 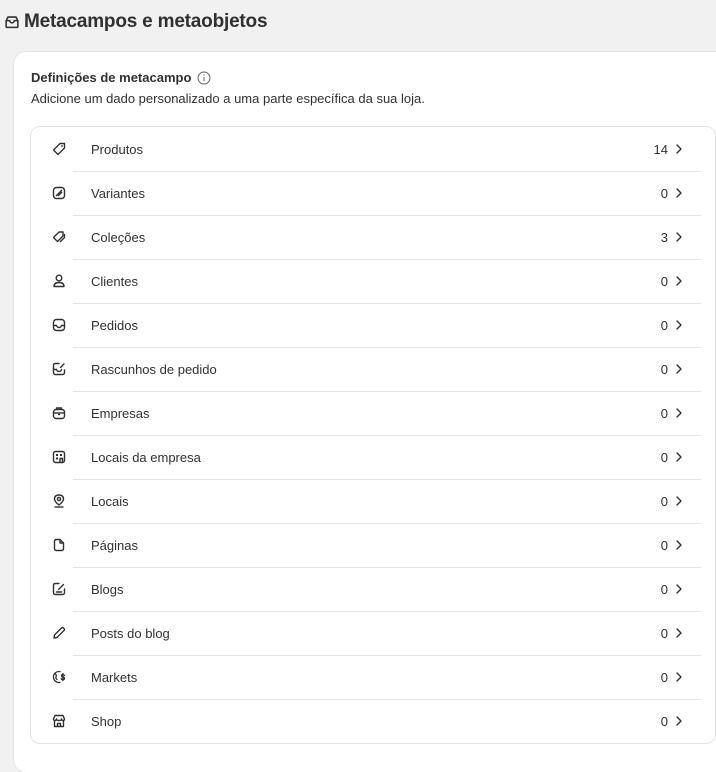 What do you see at coordinates (373, 589) in the screenshot?
I see `list-item-blogs: Blogs 0` at bounding box center [373, 589].